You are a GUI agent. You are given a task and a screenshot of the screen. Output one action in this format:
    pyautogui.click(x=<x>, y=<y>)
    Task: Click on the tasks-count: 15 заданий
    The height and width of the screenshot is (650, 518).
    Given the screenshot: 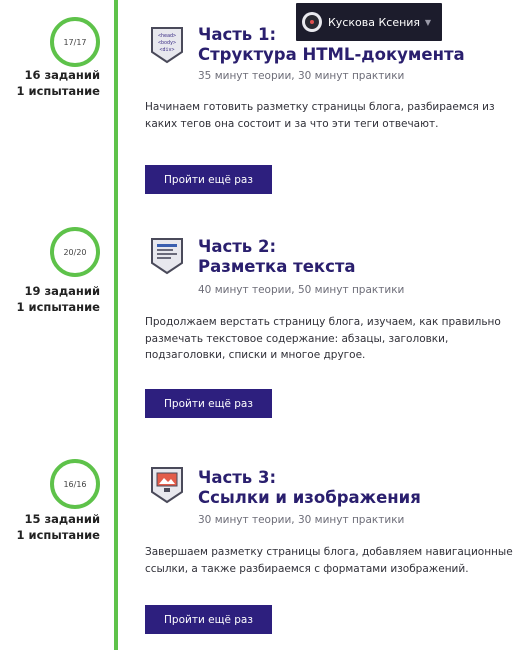 What is the action you would take?
    pyautogui.click(x=62, y=519)
    